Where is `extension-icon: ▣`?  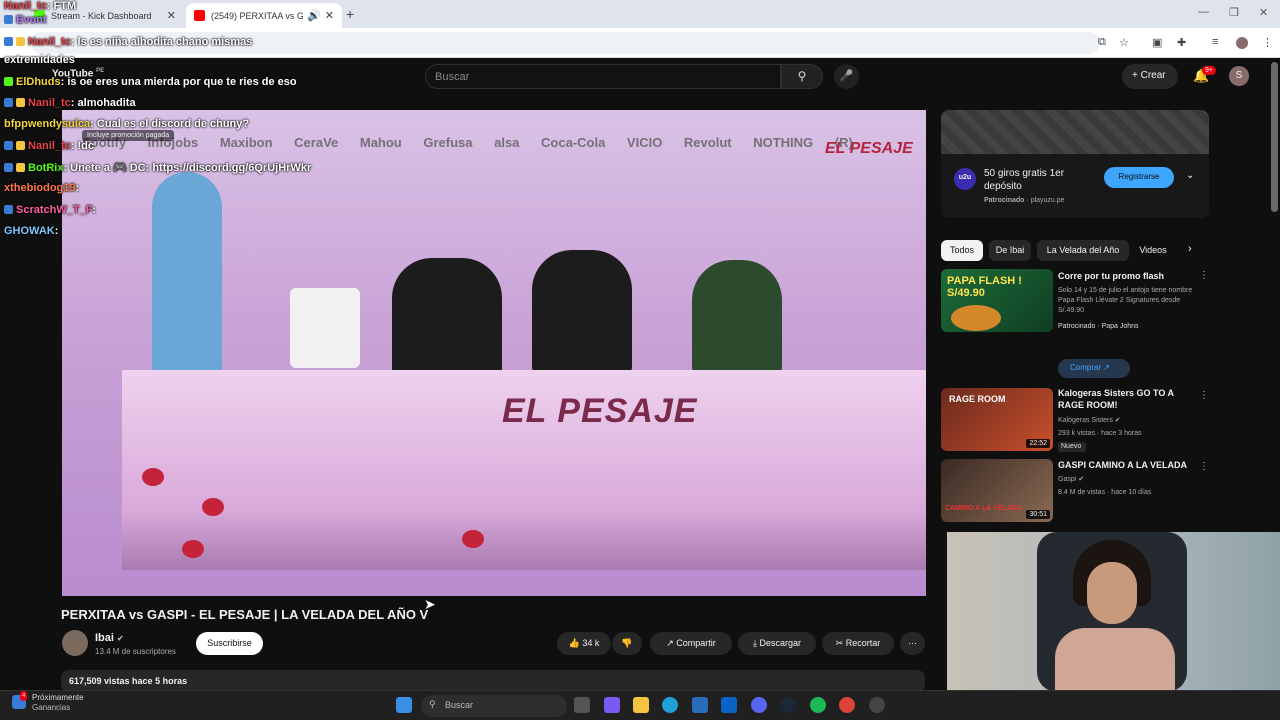 extension-icon: ▣ is located at coordinates (1157, 42).